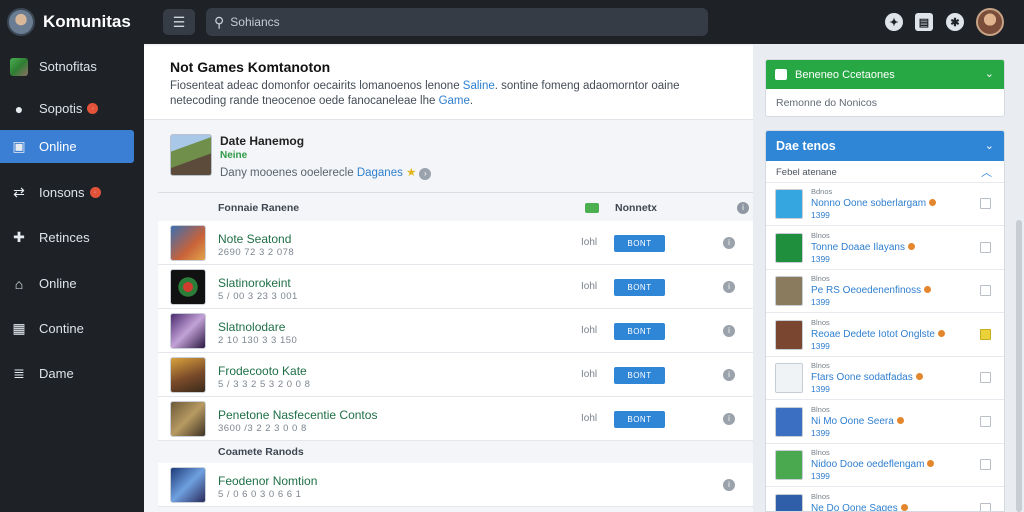 Image resolution: width=1024 pixels, height=512 pixels. What do you see at coordinates (859, 507) in the screenshot?
I see `item-name: Ne Do Oone Sages` at bounding box center [859, 507].